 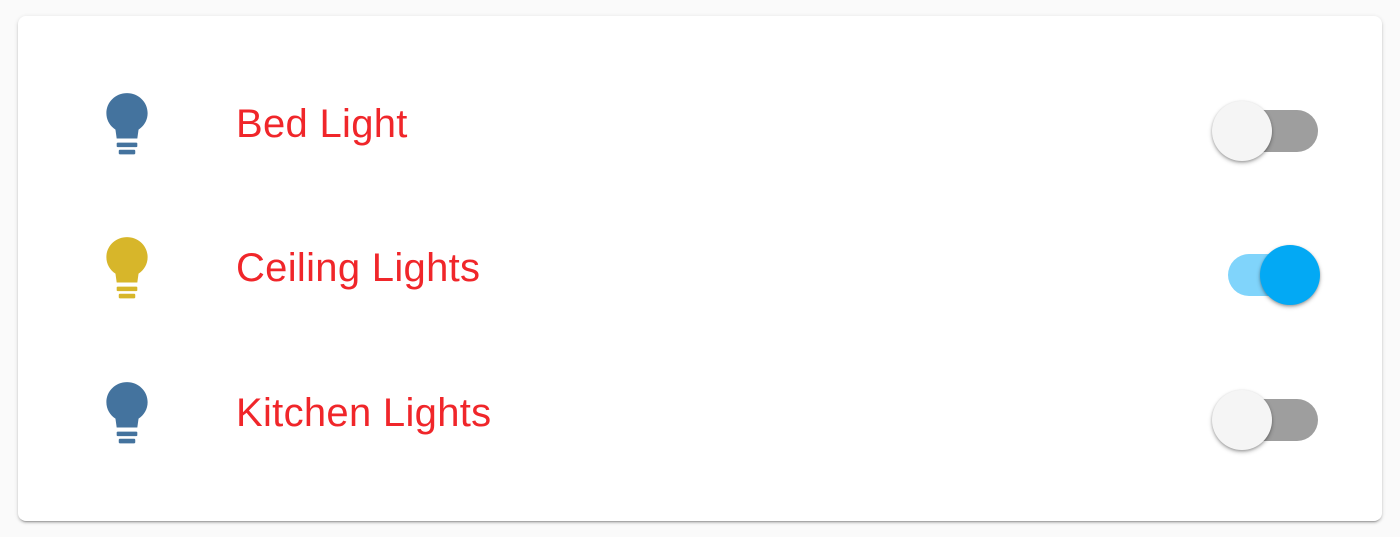 I want to click on entity-name: Bed Light, so click(x=322, y=124).